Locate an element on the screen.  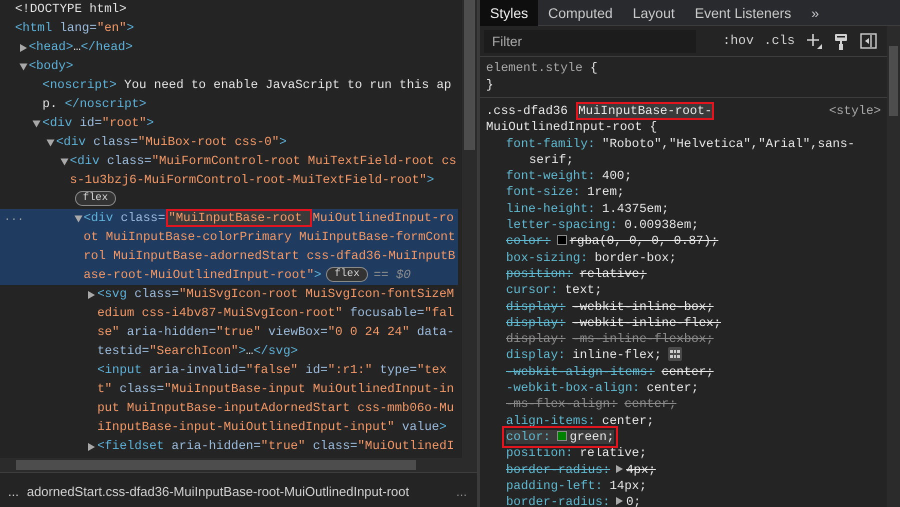
css-declaration: font-weight: 400; is located at coordinates (695, 176).